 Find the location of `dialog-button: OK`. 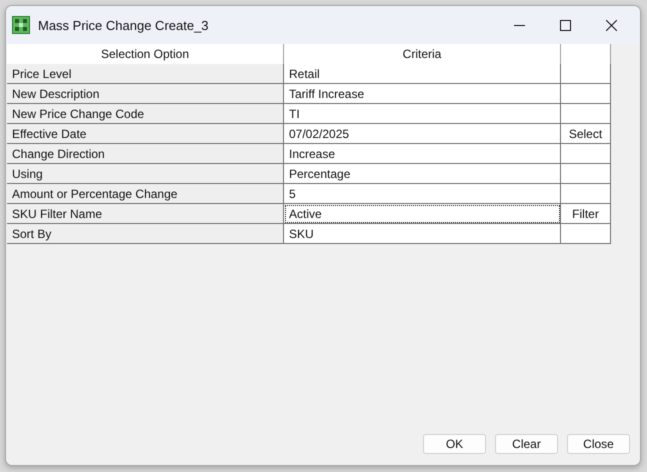

dialog-button: OK is located at coordinates (454, 444).